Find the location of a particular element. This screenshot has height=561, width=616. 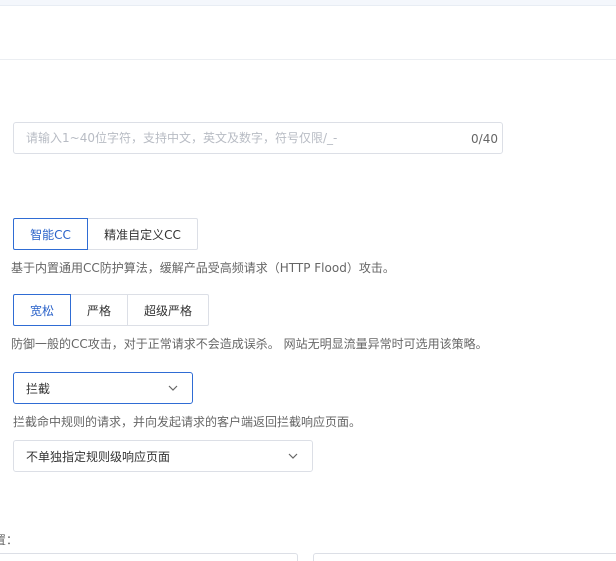

rule-name-input is located at coordinates (234, 138).